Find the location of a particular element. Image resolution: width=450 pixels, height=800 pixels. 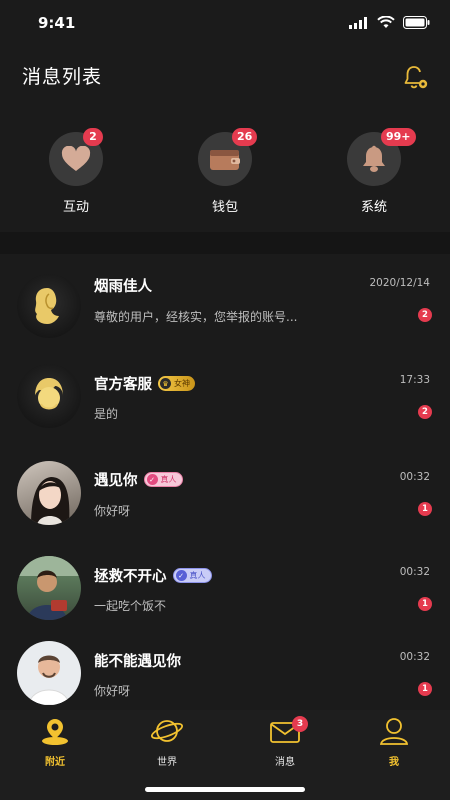

contact-name: 烟雨佳人 is located at coordinates (123, 287).